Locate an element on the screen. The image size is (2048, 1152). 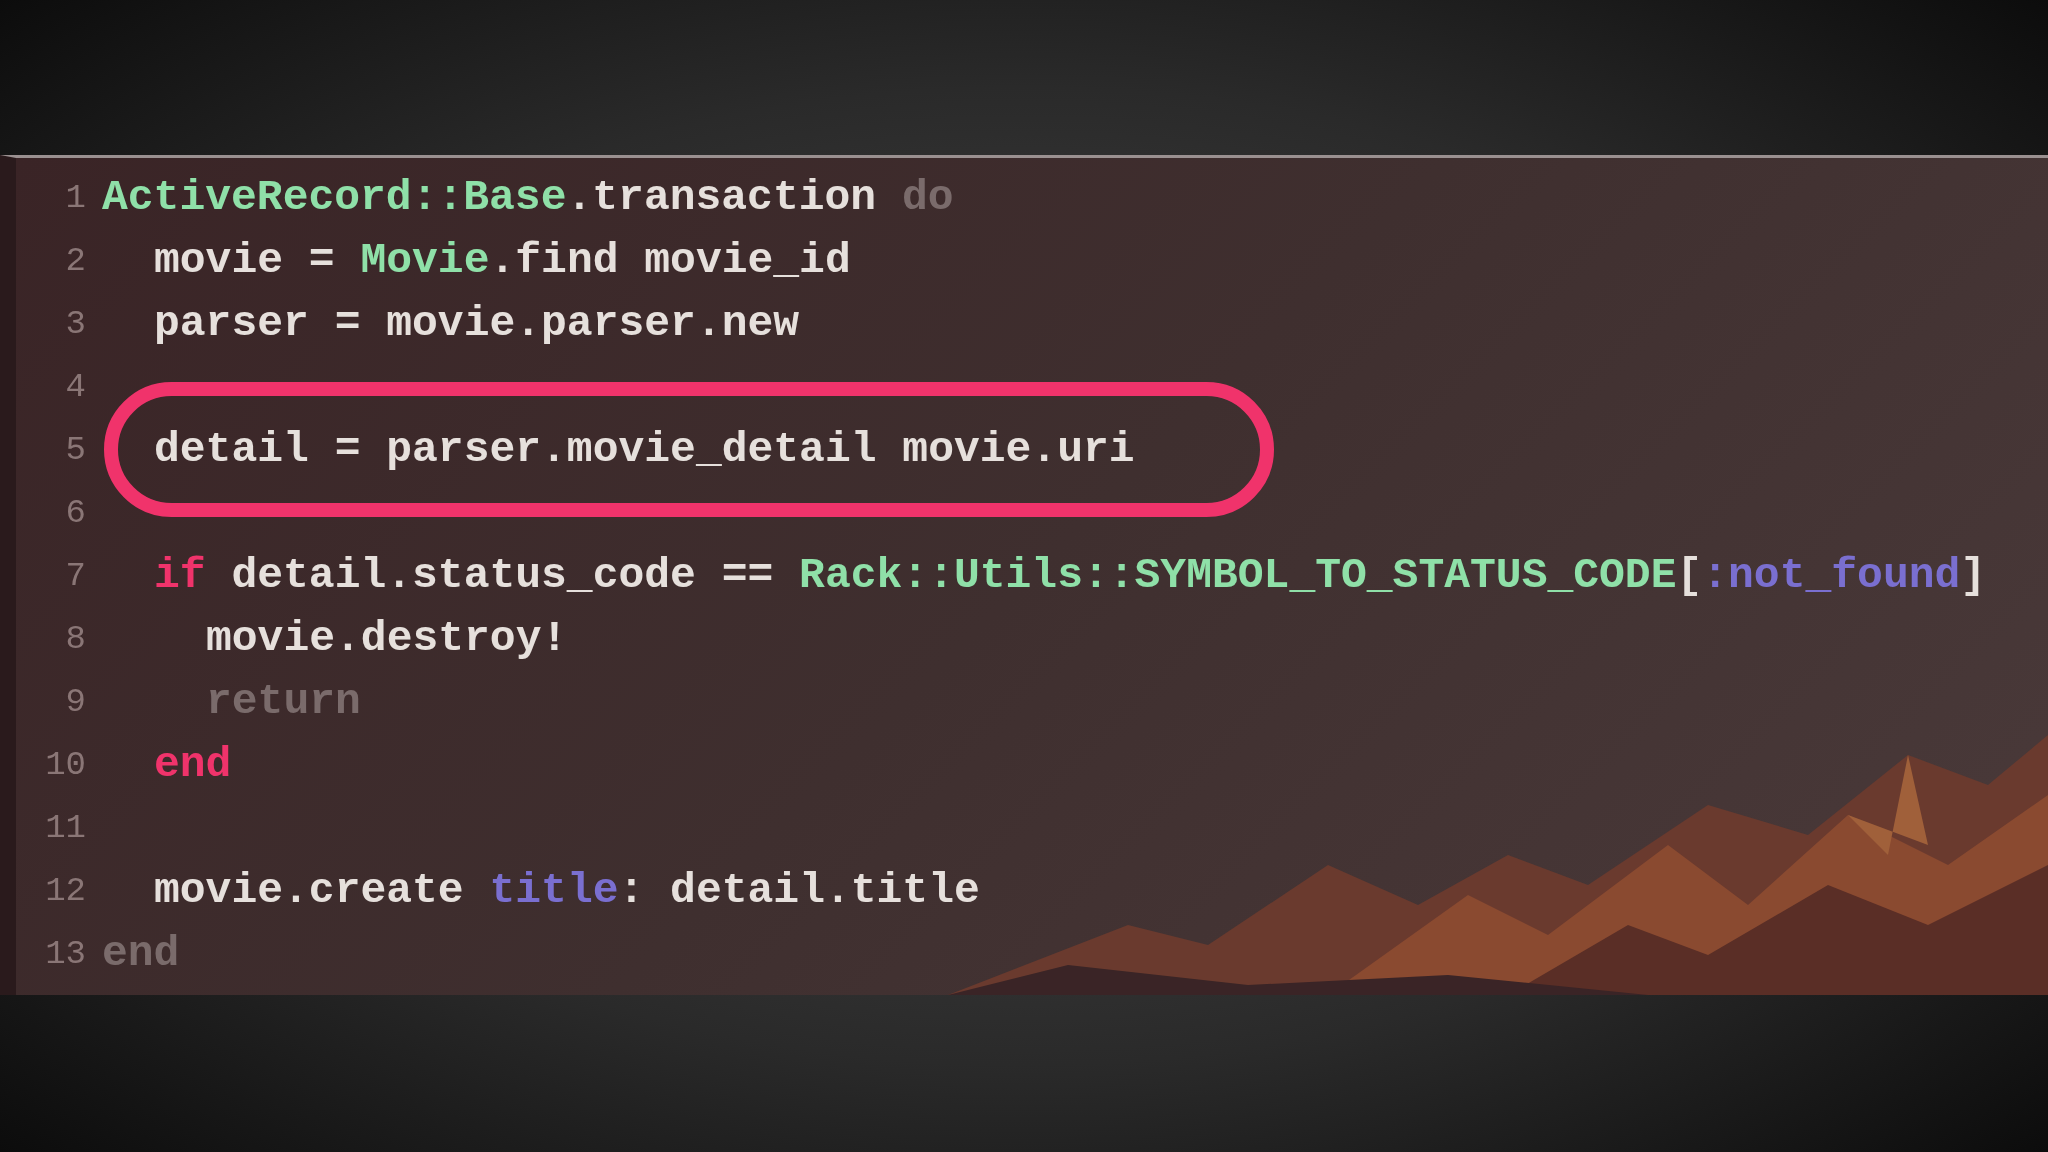
line-number: 12 is located at coordinates (65, 890).